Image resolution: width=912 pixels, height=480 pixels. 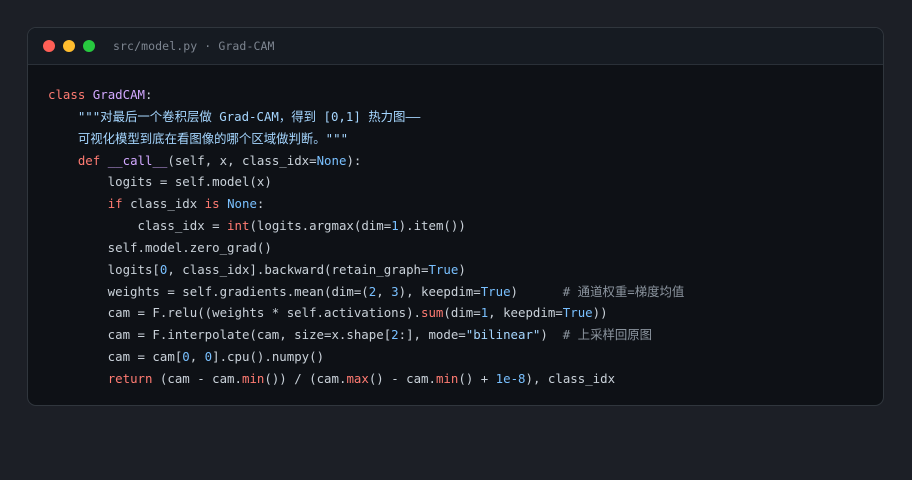 I want to click on code-token: 1e-8, so click(x=510, y=378).